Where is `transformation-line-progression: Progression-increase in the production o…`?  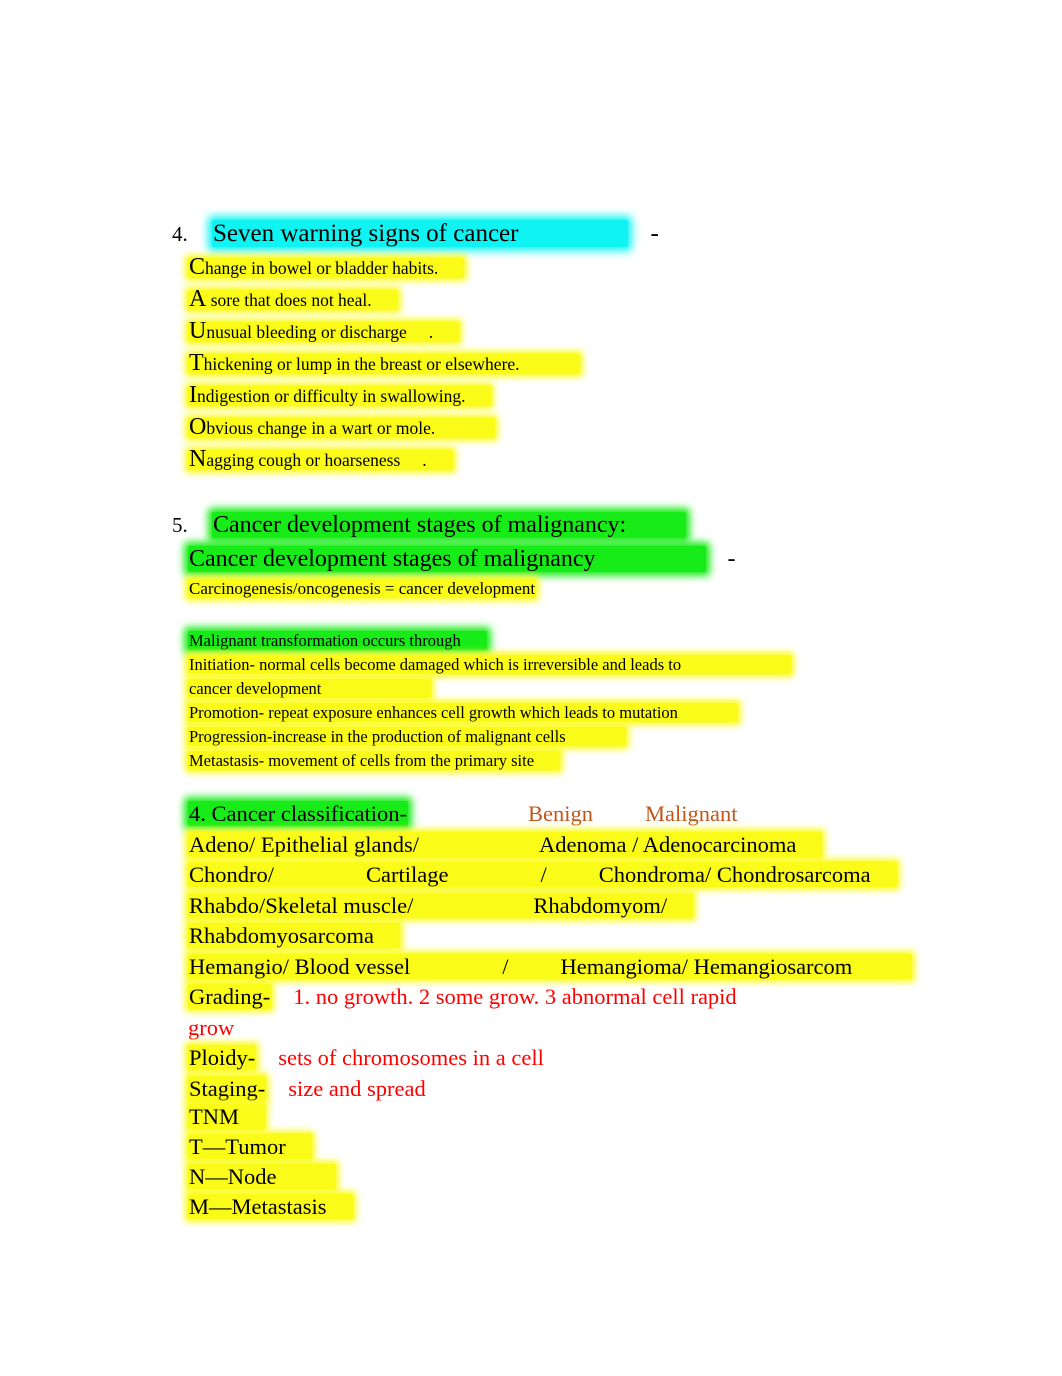
transformation-line-progression: Progression-increase in the production o… is located at coordinates (489, 737).